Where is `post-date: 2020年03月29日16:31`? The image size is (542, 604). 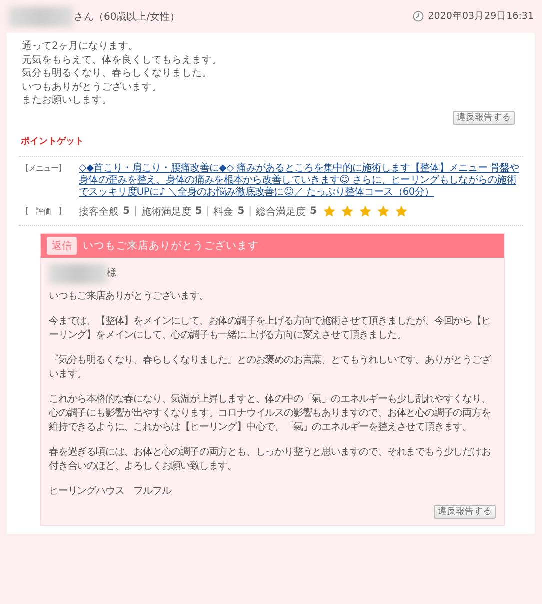 post-date: 2020年03月29日16:31 is located at coordinates (481, 16).